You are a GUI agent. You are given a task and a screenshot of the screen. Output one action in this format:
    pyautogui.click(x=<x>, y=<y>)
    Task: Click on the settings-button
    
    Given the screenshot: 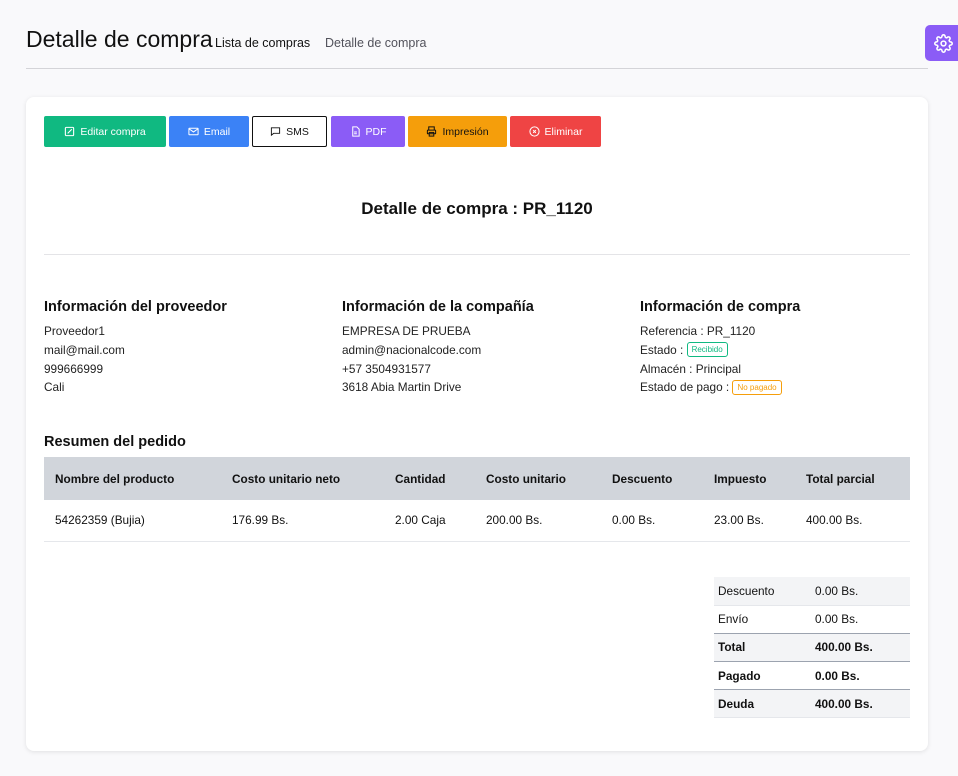 What is the action you would take?
    pyautogui.click(x=941, y=43)
    